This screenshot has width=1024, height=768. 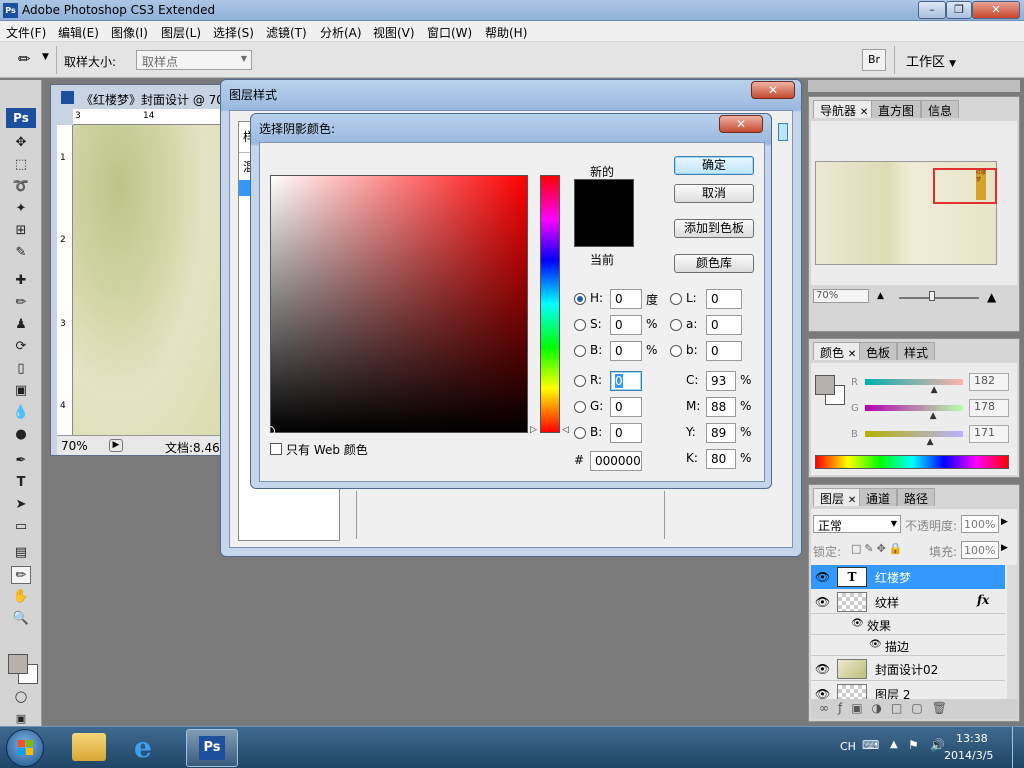 What do you see at coordinates (1012, 635) in the screenshot?
I see `layers-scrollbar` at bounding box center [1012, 635].